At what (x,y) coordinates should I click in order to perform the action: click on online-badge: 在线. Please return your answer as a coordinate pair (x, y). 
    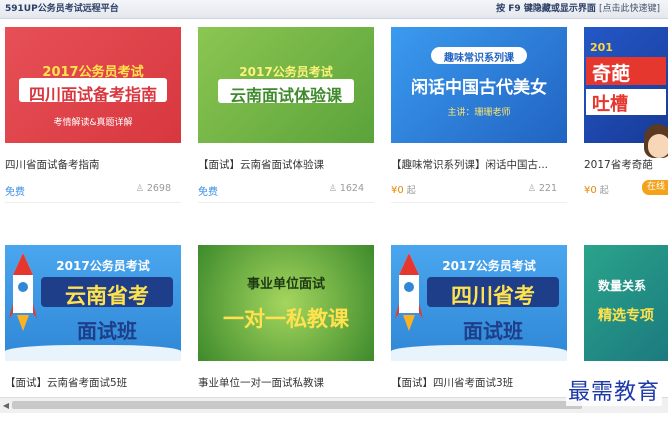
    Looking at the image, I should click on (655, 187).